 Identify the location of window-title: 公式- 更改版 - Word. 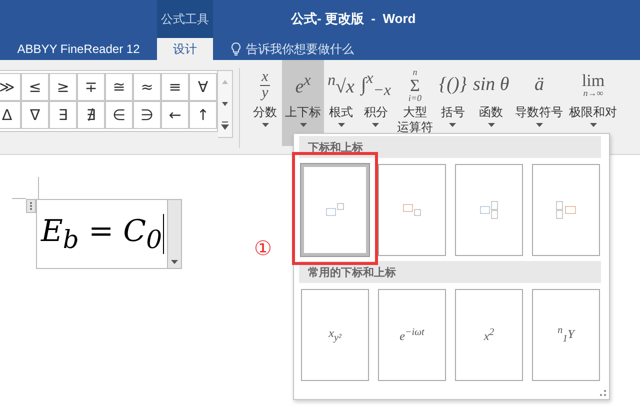
(353, 19).